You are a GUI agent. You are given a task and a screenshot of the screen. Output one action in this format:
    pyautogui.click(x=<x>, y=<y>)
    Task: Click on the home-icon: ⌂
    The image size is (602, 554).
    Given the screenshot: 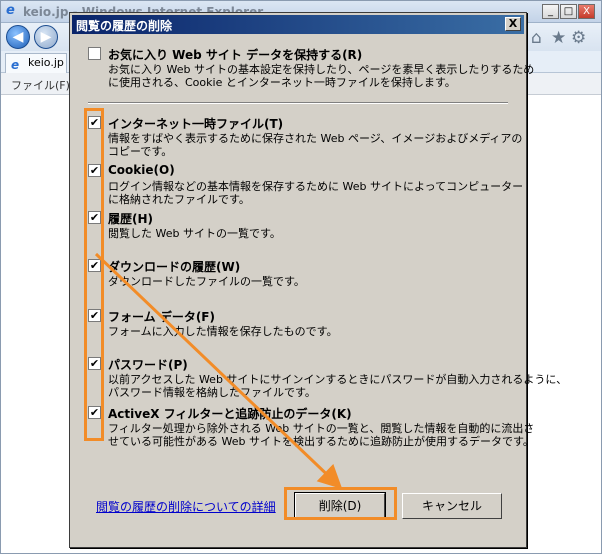 What is the action you would take?
    pyautogui.click(x=536, y=38)
    